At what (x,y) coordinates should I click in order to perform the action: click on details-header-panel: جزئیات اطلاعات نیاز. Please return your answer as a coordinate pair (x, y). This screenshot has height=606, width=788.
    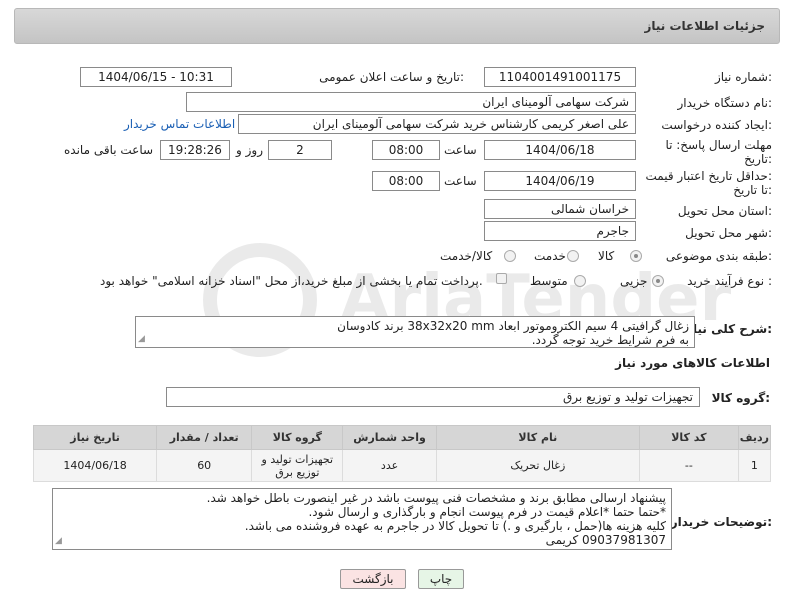
    Looking at the image, I should click on (397, 26).